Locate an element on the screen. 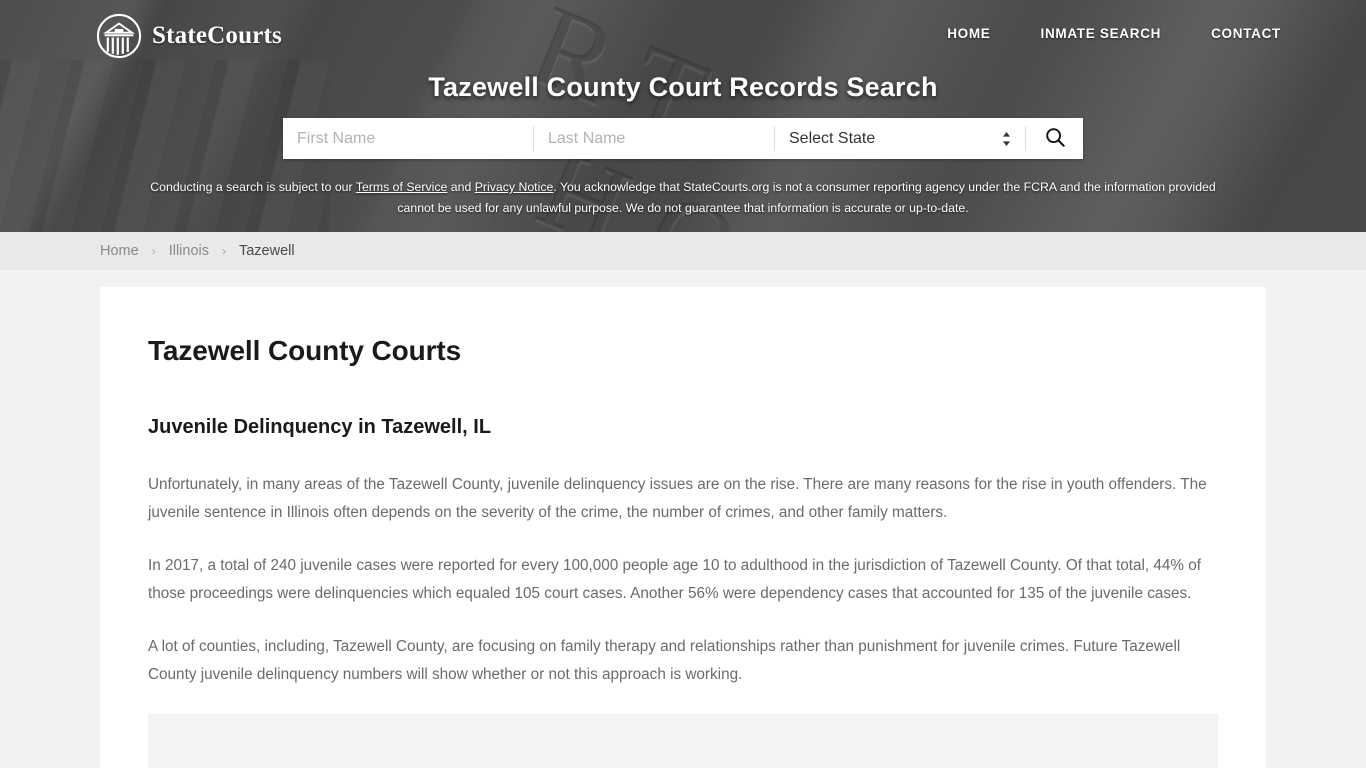 The width and height of the screenshot is (1366, 768). search-submit-button is located at coordinates (1054, 138).